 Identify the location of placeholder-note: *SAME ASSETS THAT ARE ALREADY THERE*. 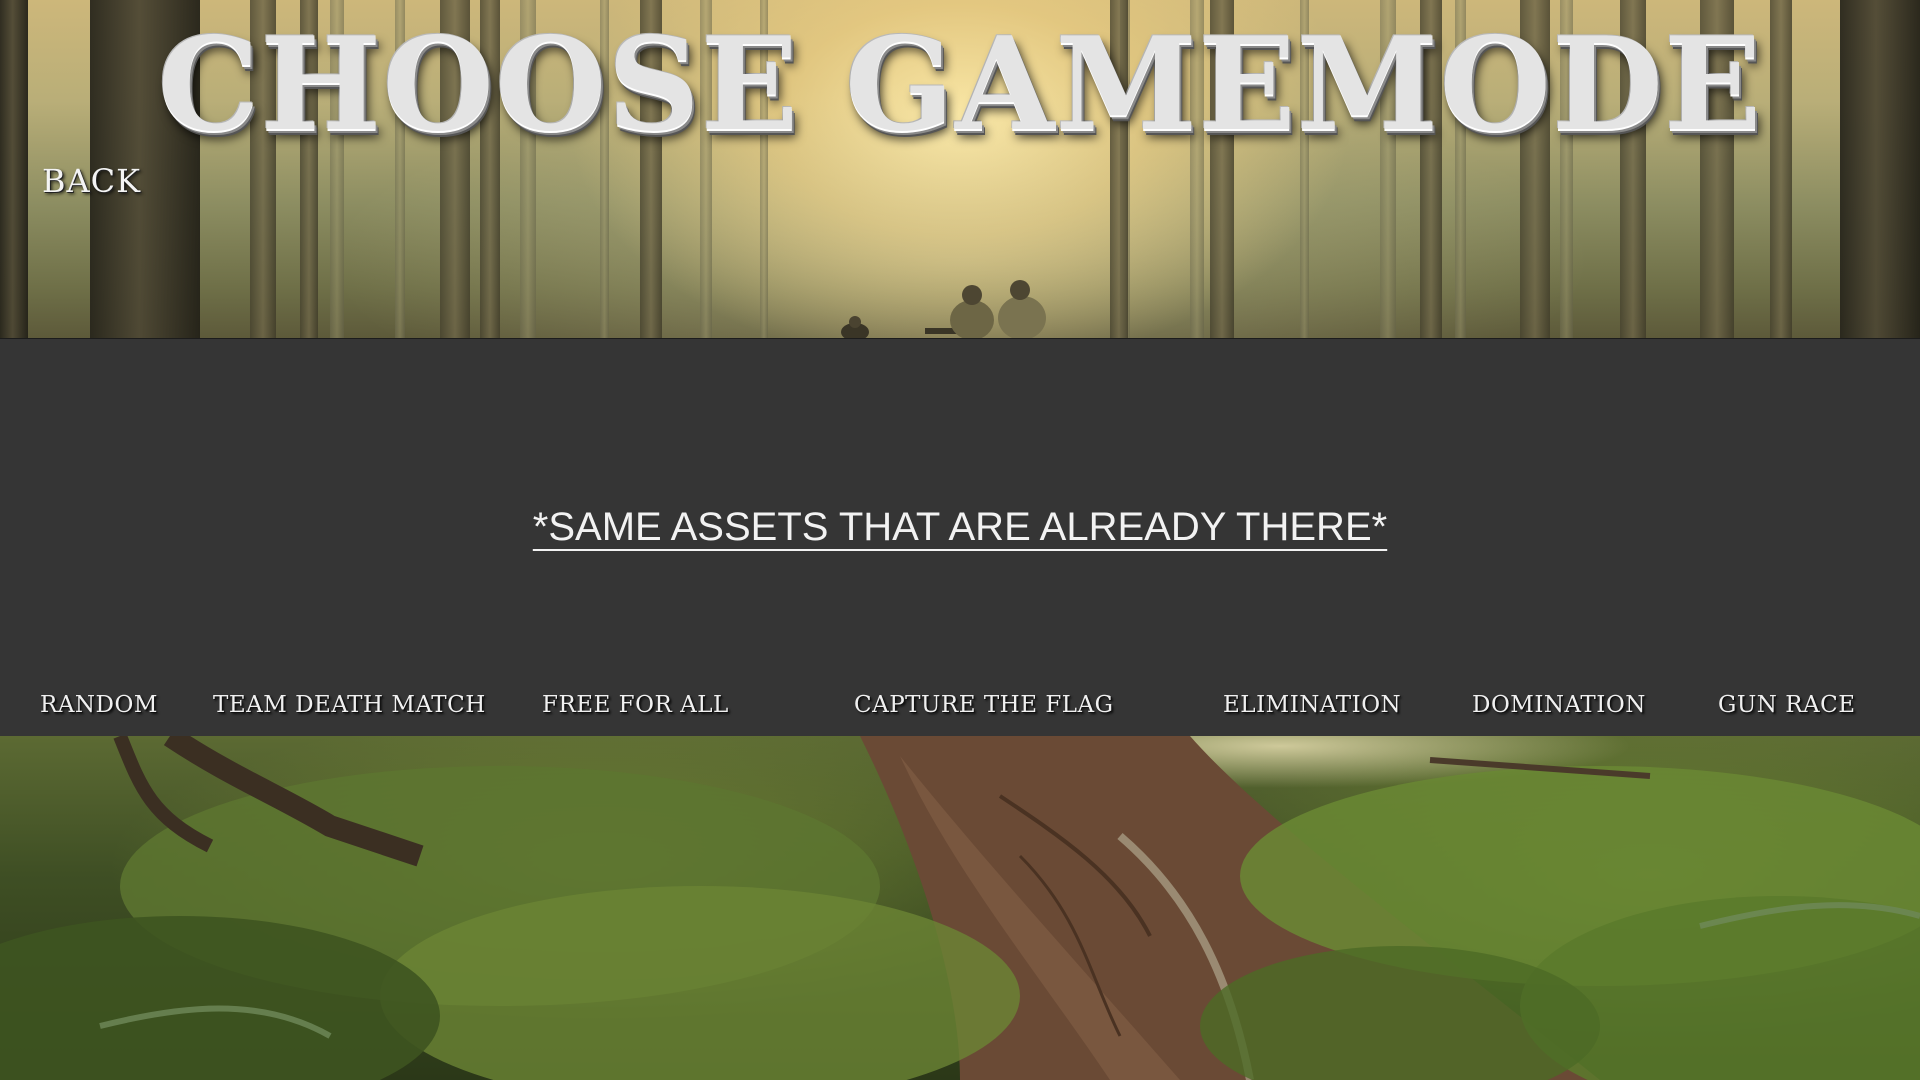
(960, 527).